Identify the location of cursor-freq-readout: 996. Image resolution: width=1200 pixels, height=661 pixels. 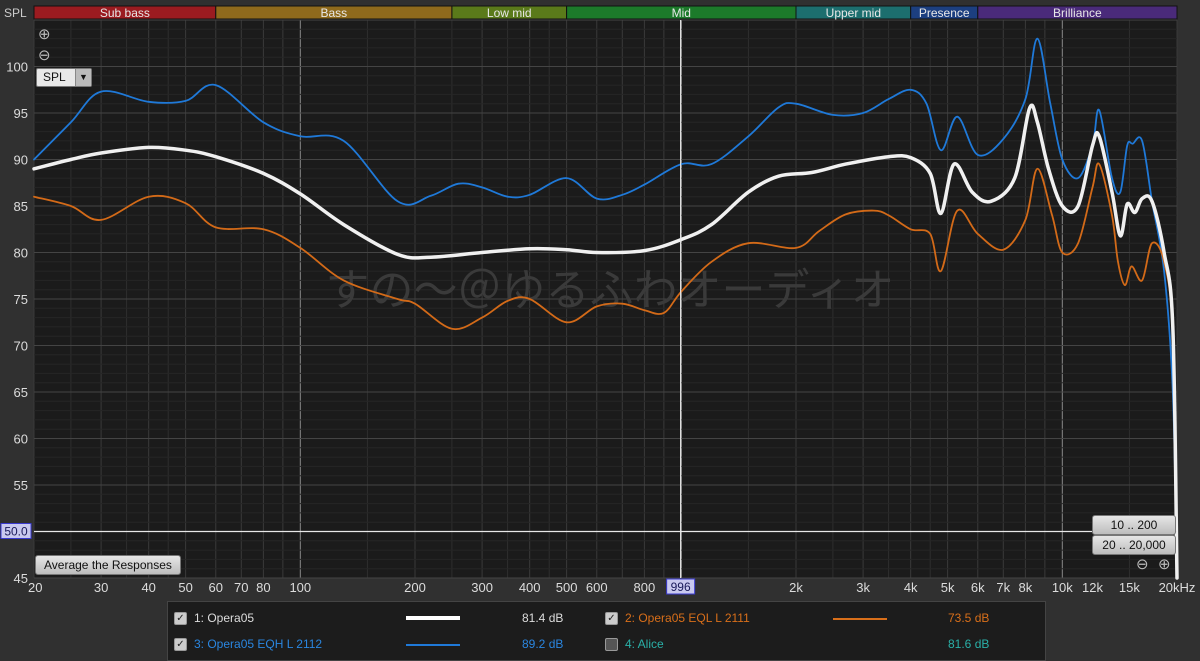
(681, 587).